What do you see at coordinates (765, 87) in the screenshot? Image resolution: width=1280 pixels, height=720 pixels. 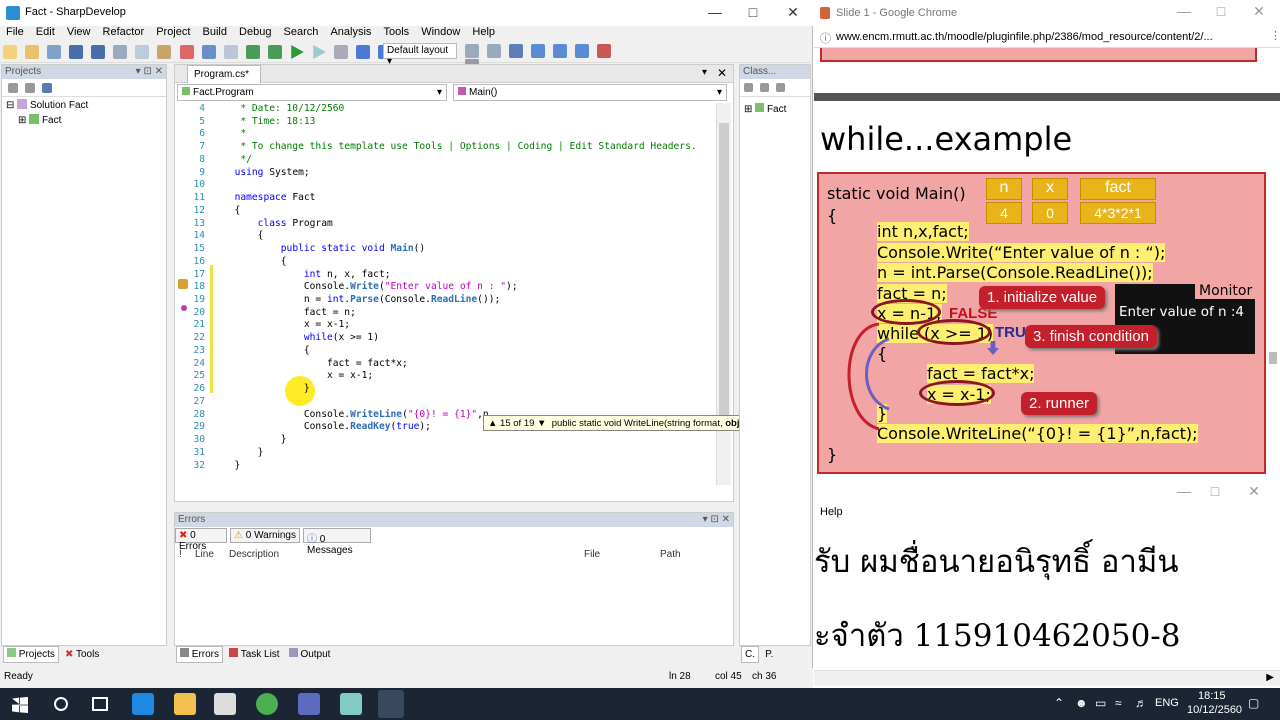 I see `forward-icon` at bounding box center [765, 87].